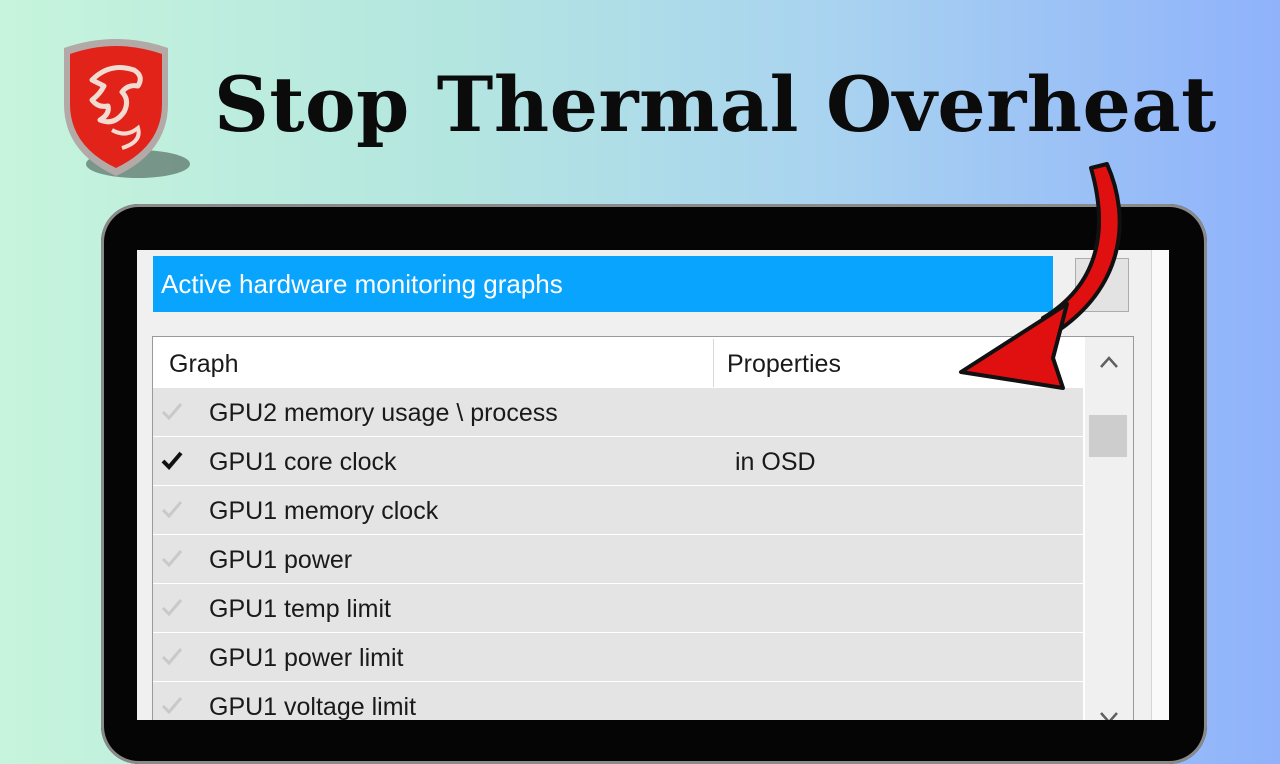 This screenshot has height=764, width=1280. Describe the element at coordinates (324, 511) in the screenshot. I see `graph-name: GPU1 memory clock` at that location.